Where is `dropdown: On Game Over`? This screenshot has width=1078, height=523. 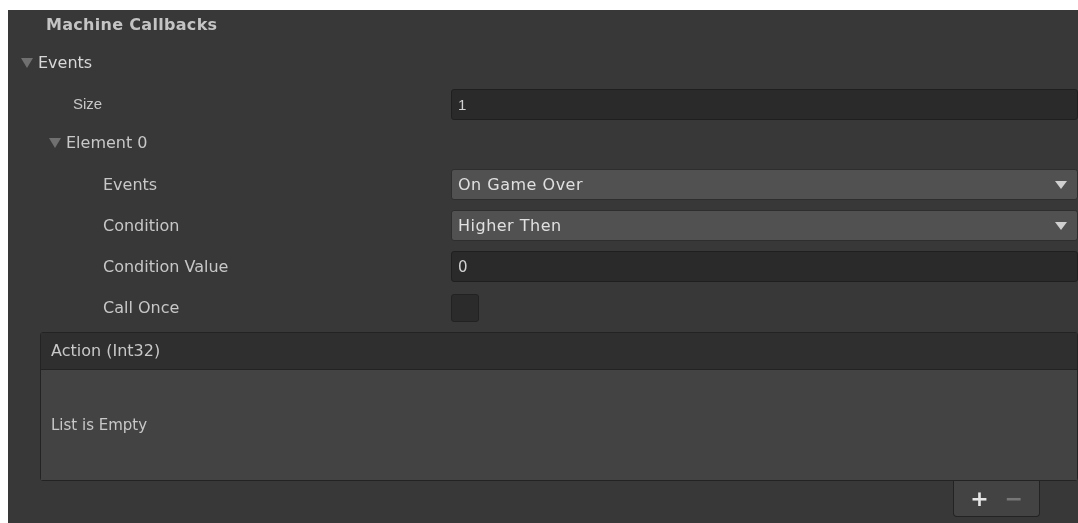
dropdown: On Game Over is located at coordinates (764, 184).